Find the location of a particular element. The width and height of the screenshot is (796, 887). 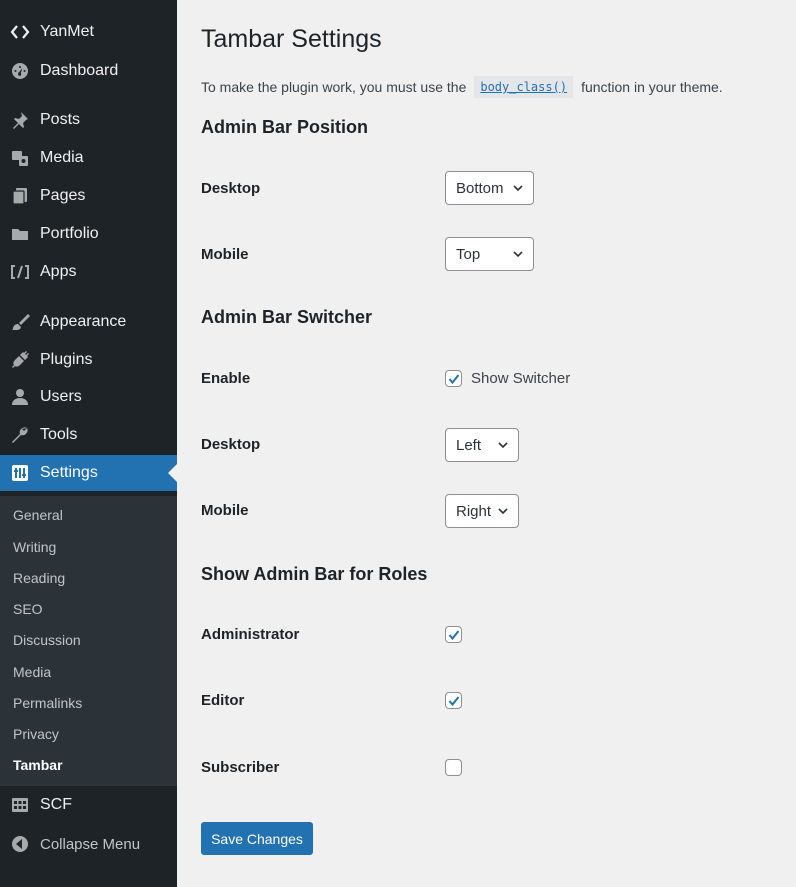

intro-after: function in your theme. is located at coordinates (652, 87).